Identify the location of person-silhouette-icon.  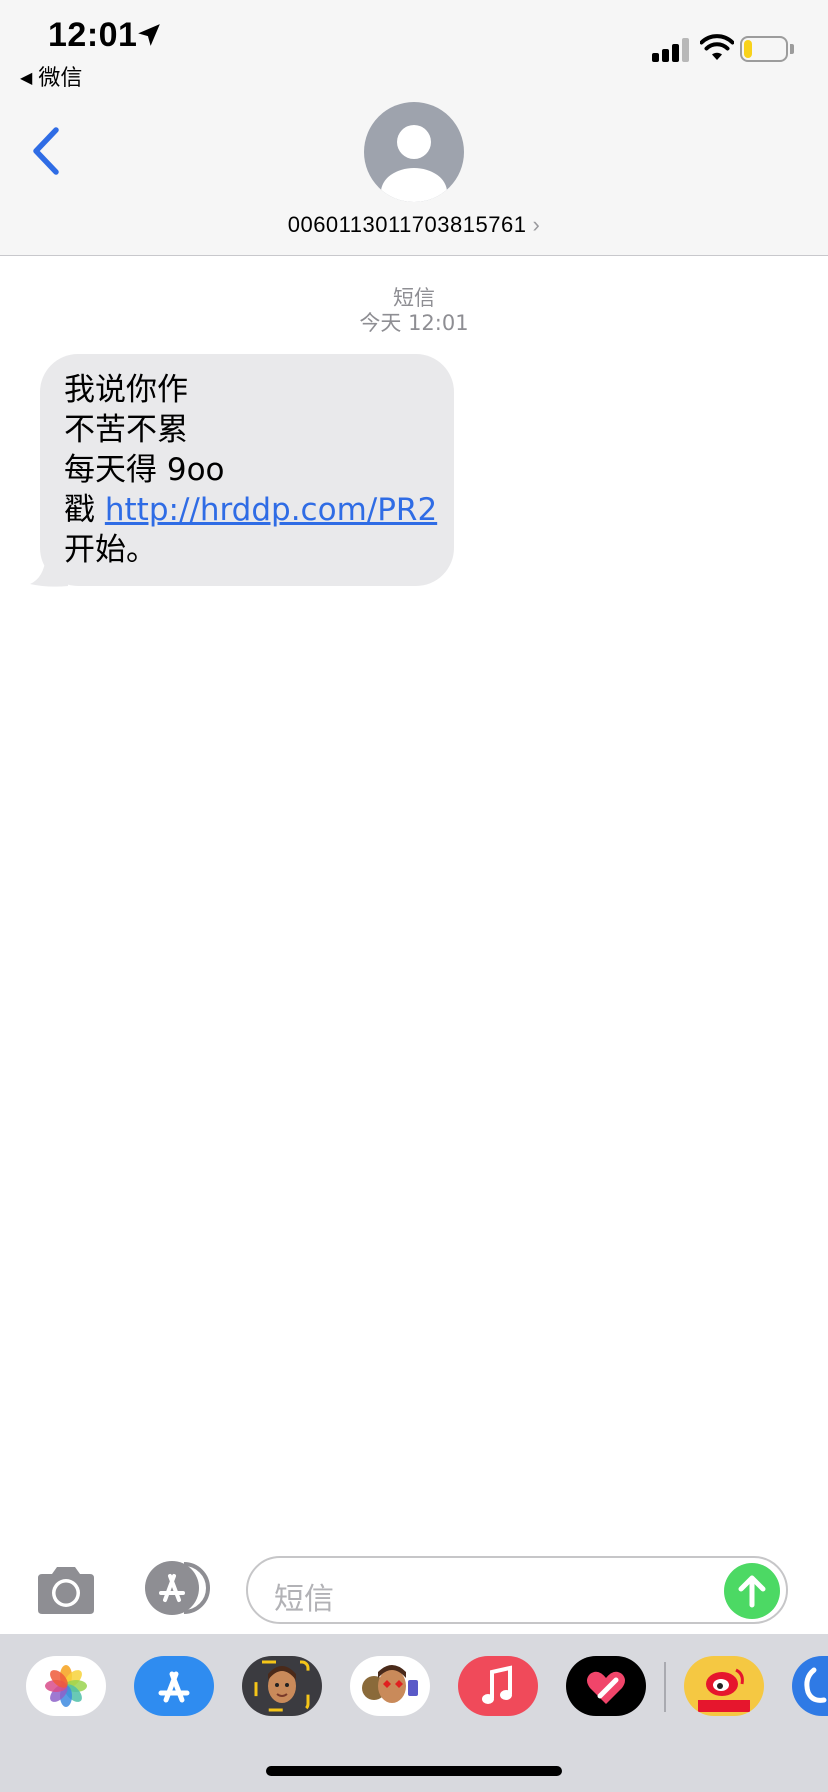
(414, 163).